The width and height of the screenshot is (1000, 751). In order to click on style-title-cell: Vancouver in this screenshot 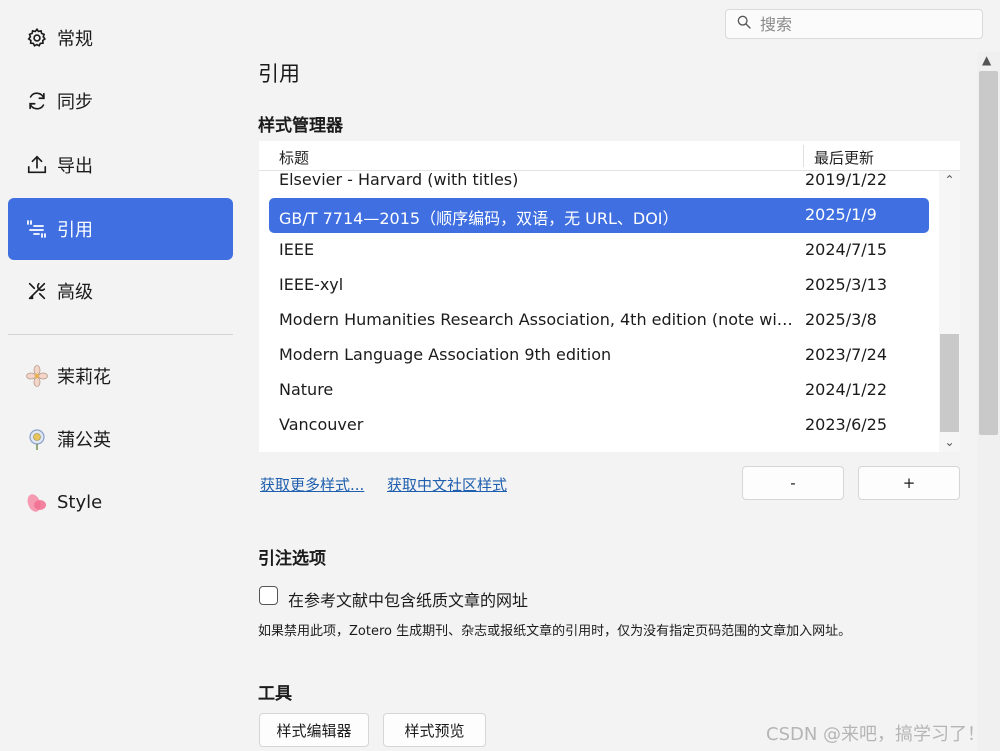, I will do `click(321, 424)`.